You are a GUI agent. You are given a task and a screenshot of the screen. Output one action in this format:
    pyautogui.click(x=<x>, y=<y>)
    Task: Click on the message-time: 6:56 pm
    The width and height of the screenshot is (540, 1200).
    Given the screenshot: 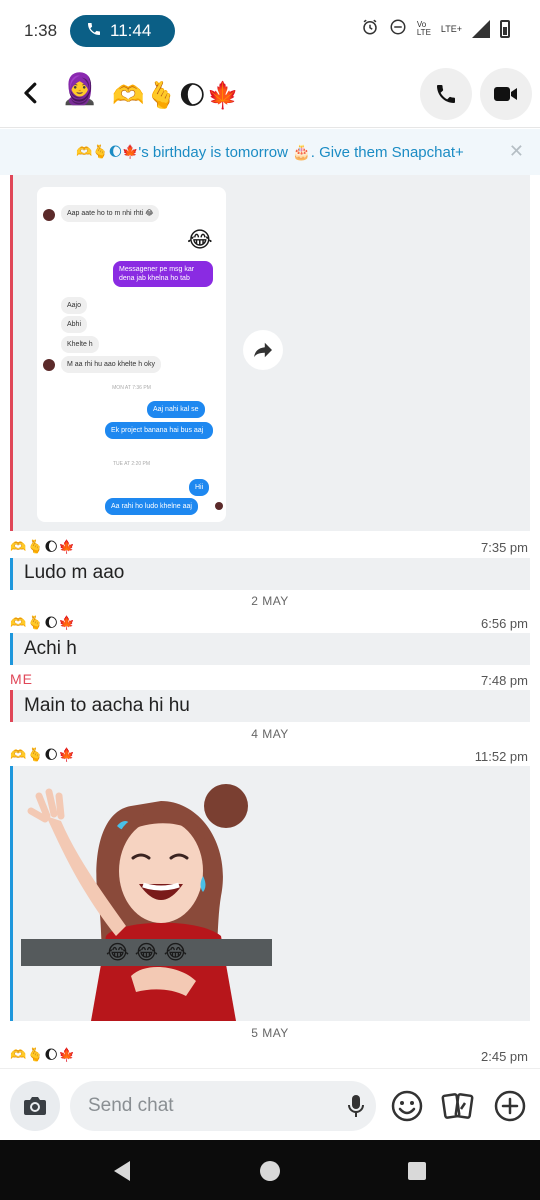 What is the action you would take?
    pyautogui.click(x=504, y=623)
    